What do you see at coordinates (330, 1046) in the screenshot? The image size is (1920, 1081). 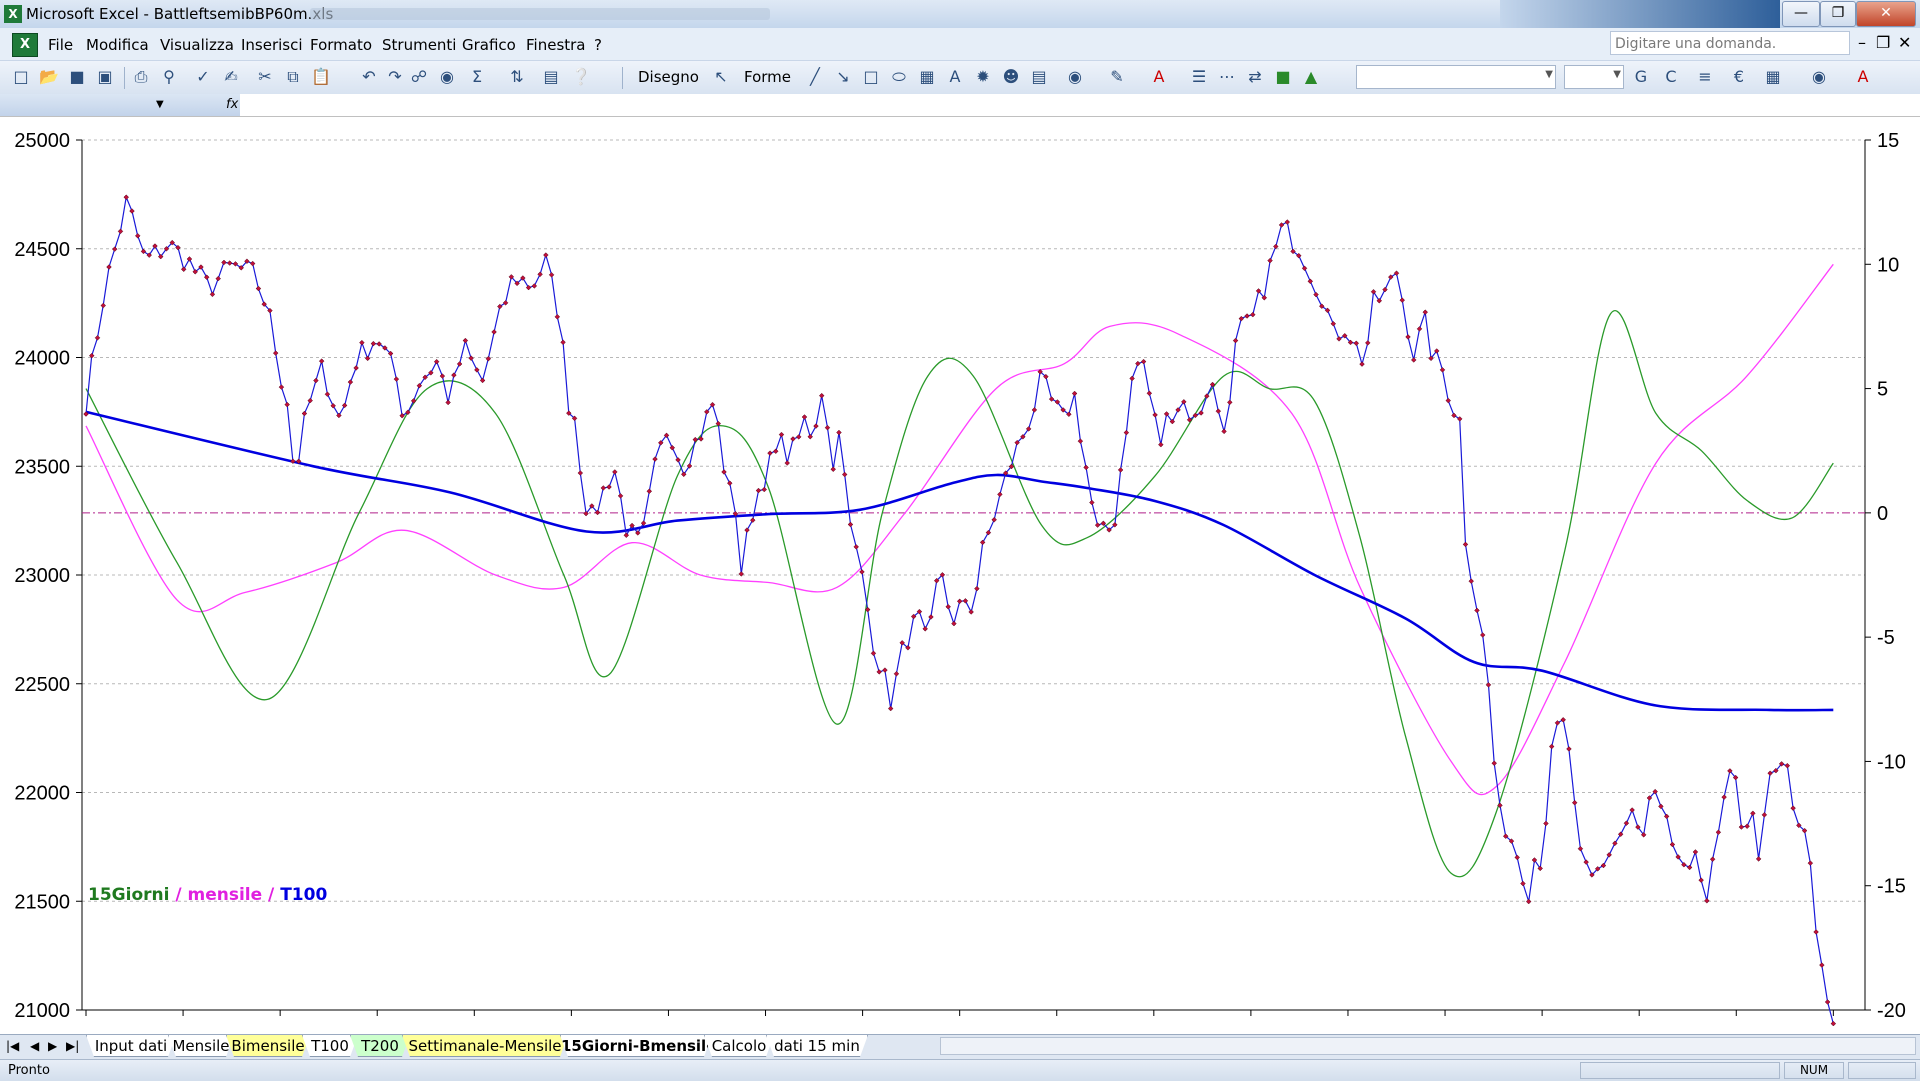 I see `sheet-tab: T100` at bounding box center [330, 1046].